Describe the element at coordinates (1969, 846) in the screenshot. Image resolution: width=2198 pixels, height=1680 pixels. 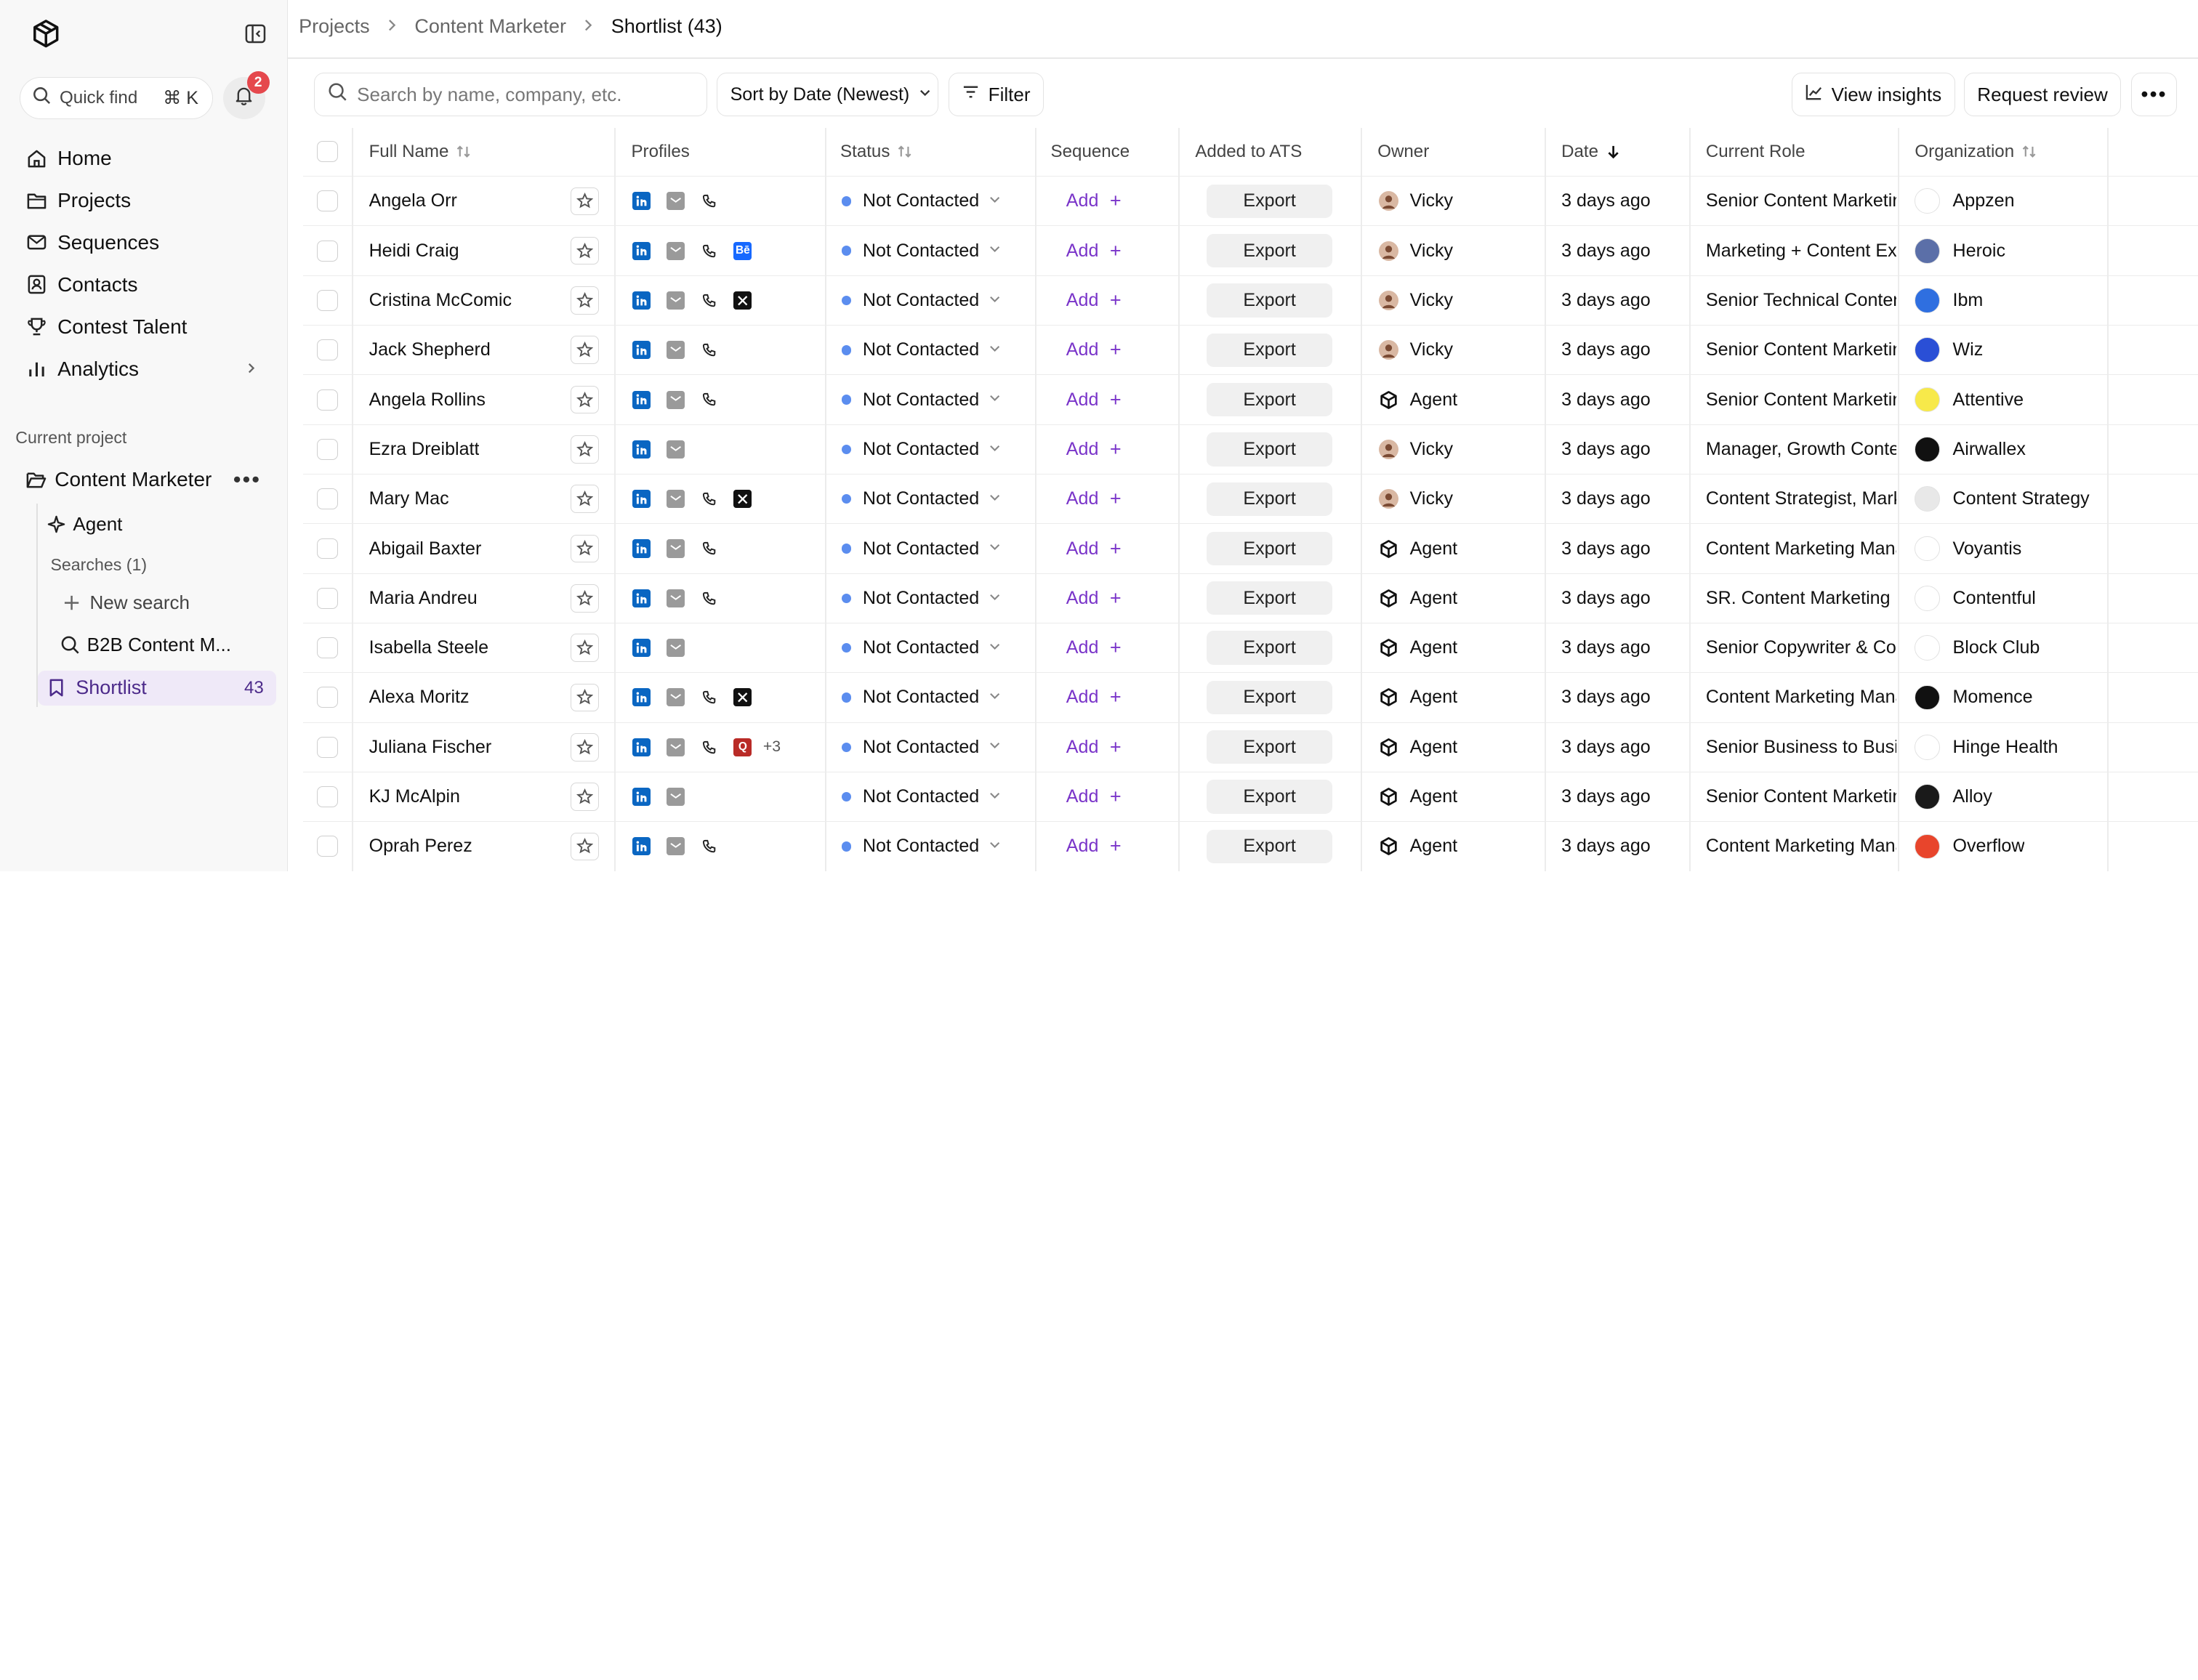
I see `organization-cell: Overflow` at that location.